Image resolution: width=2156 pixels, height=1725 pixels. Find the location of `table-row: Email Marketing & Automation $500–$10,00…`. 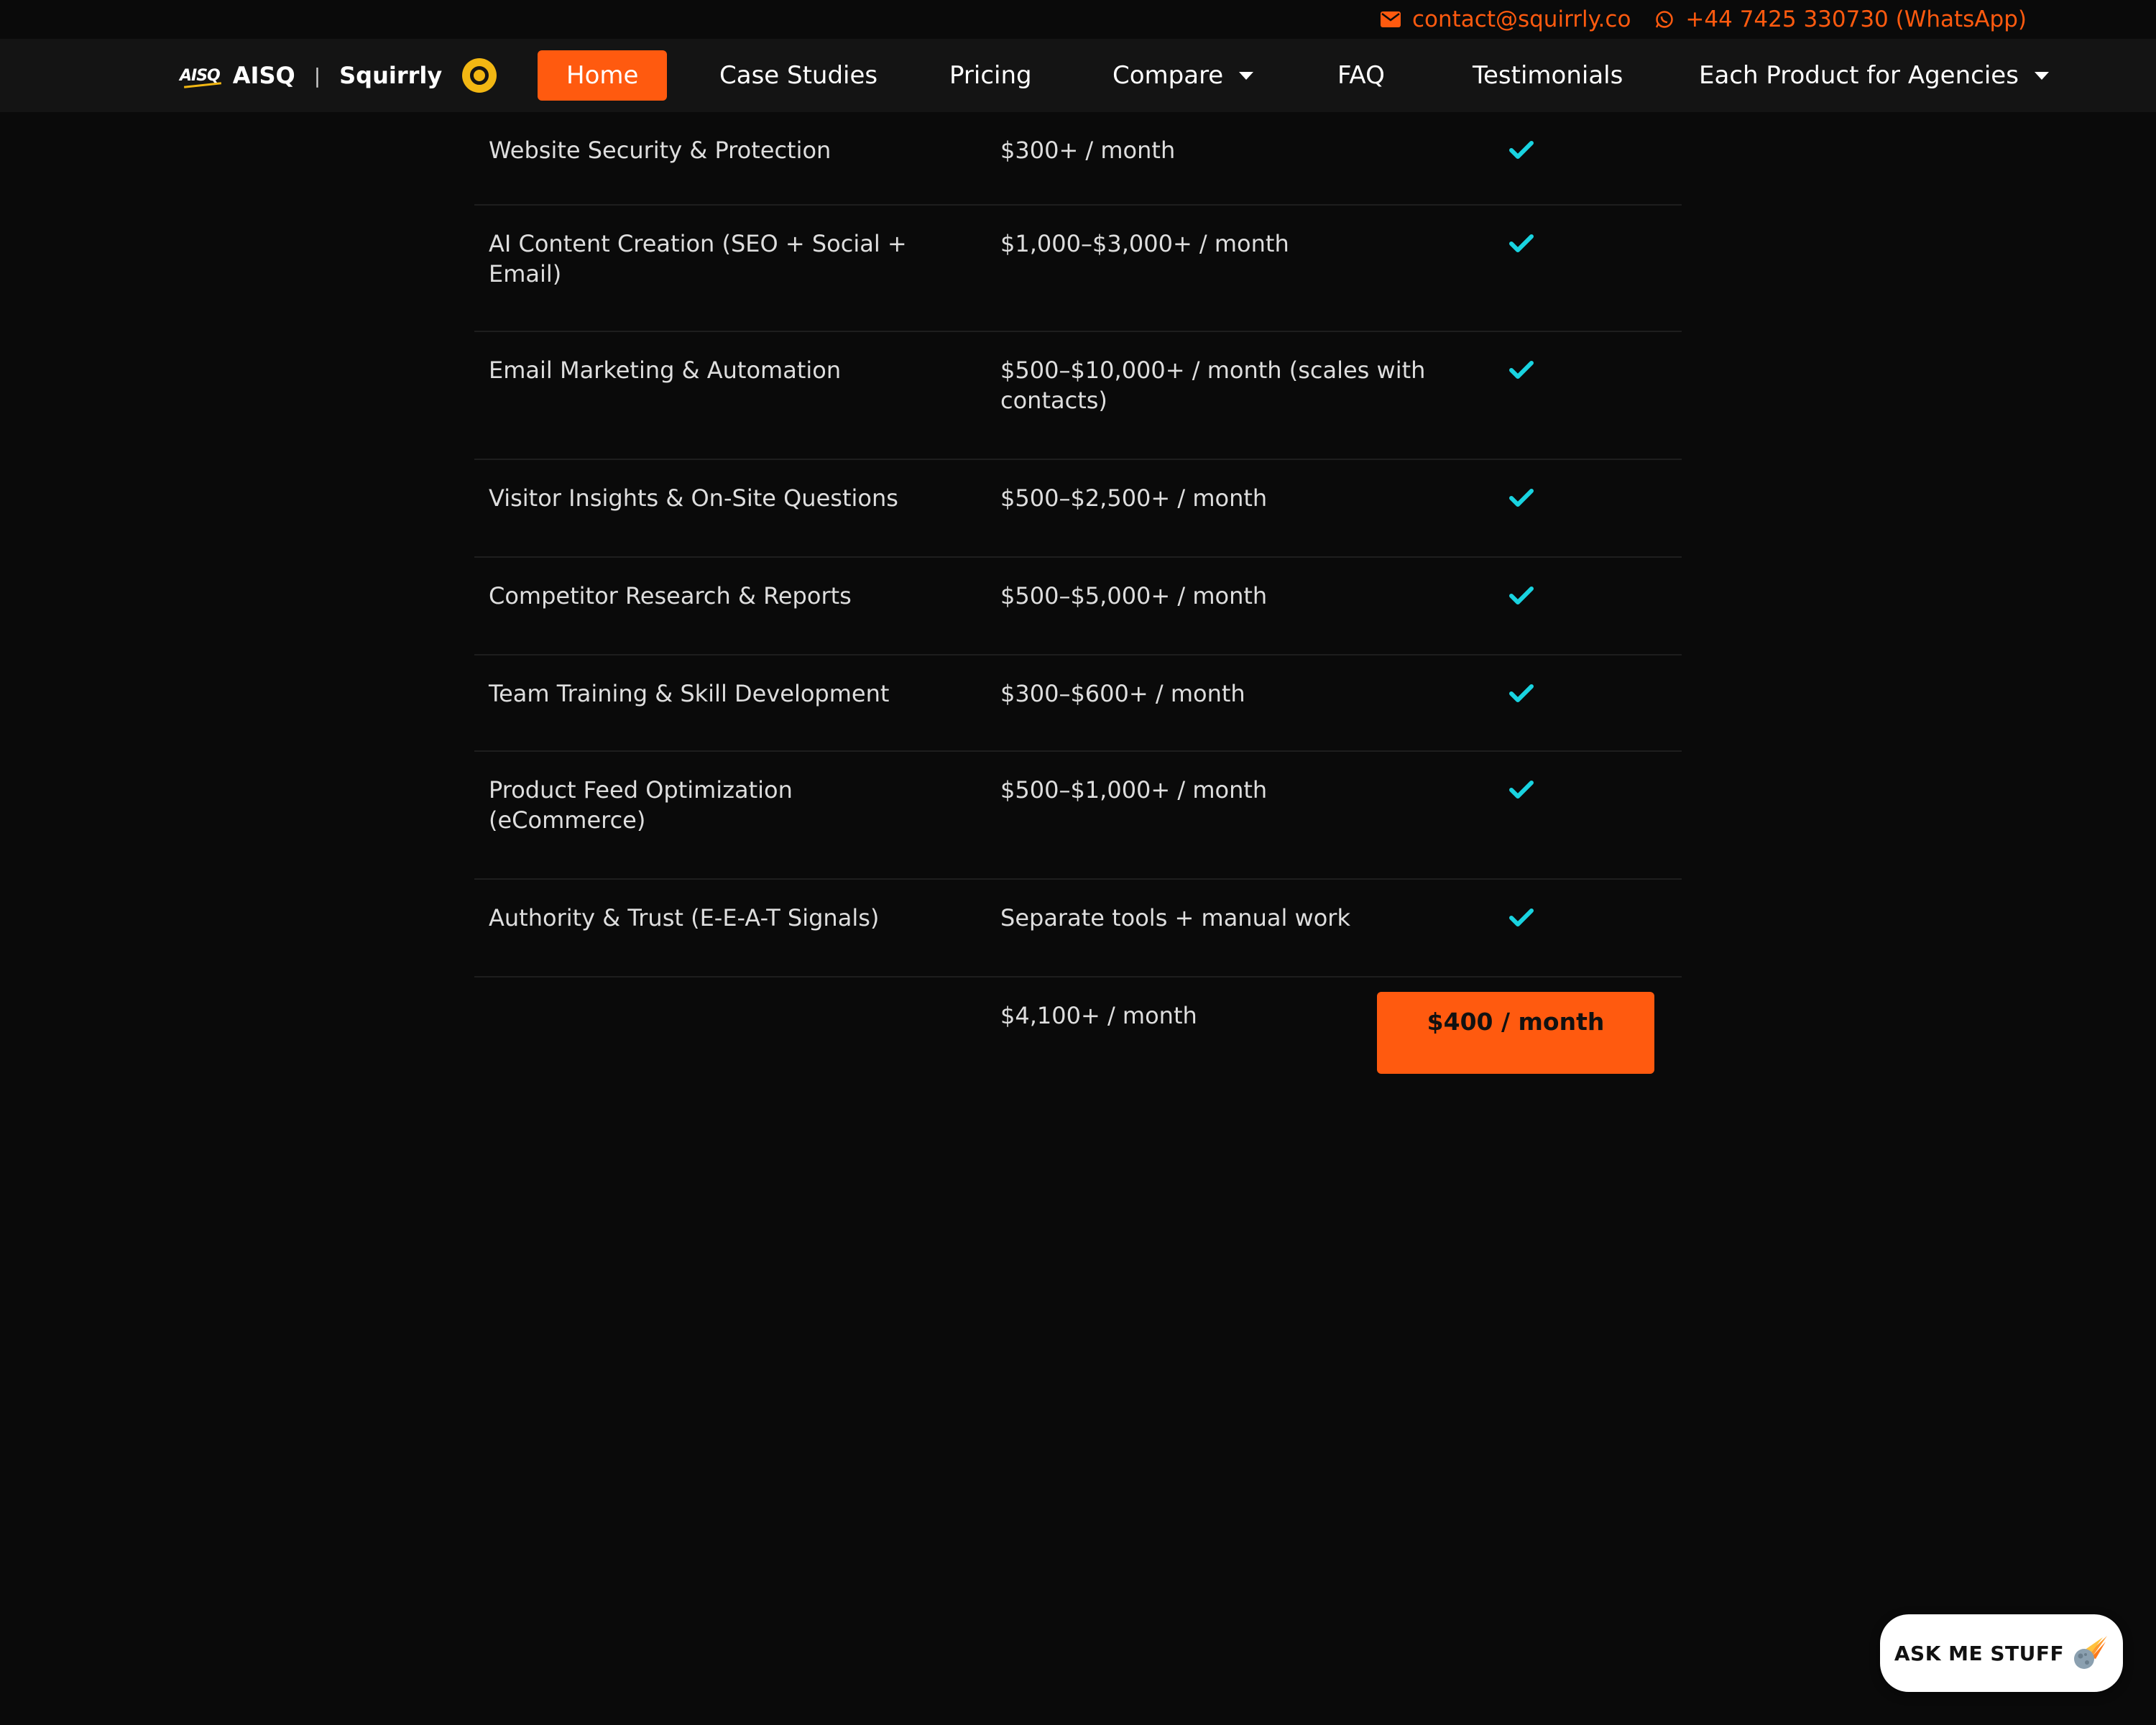

table-row: Email Marketing & Automation $500–$10,00… is located at coordinates (1078, 396).